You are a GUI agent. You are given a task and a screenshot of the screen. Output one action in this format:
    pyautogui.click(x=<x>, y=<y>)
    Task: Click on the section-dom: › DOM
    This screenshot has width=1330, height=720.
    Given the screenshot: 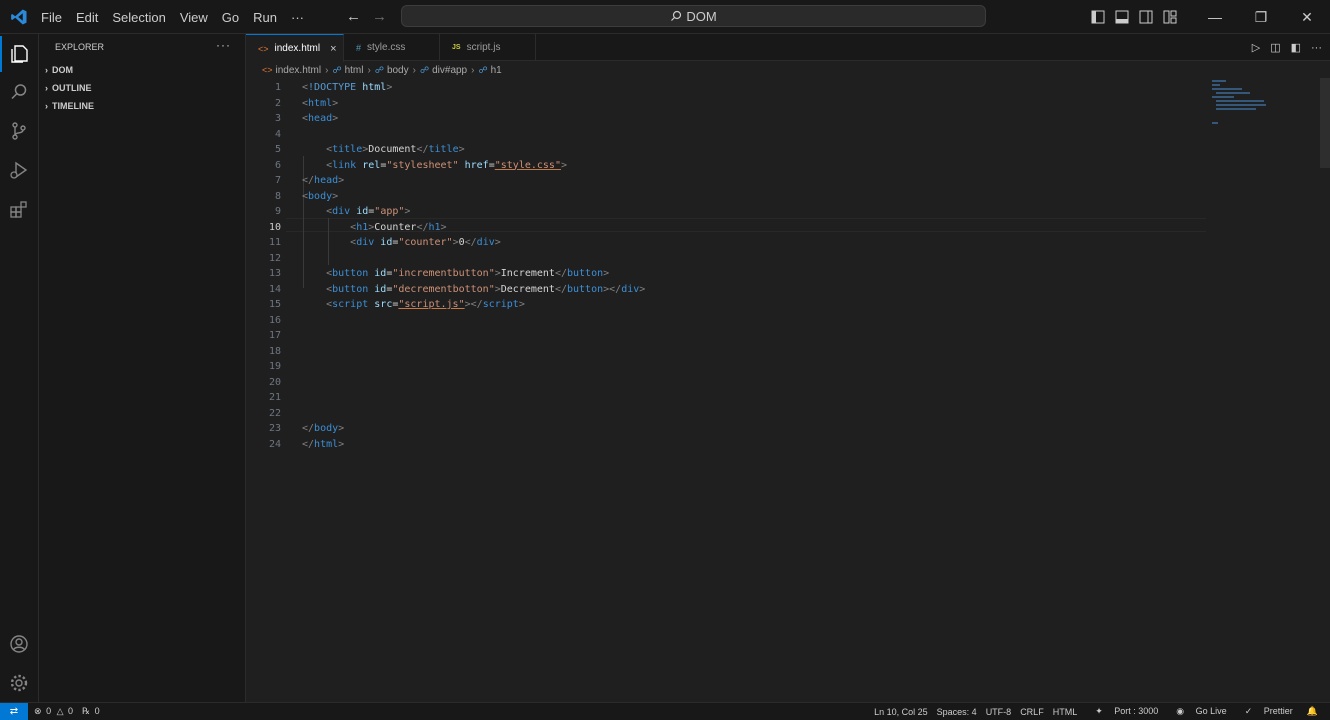 What is the action you would take?
    pyautogui.click(x=59, y=70)
    